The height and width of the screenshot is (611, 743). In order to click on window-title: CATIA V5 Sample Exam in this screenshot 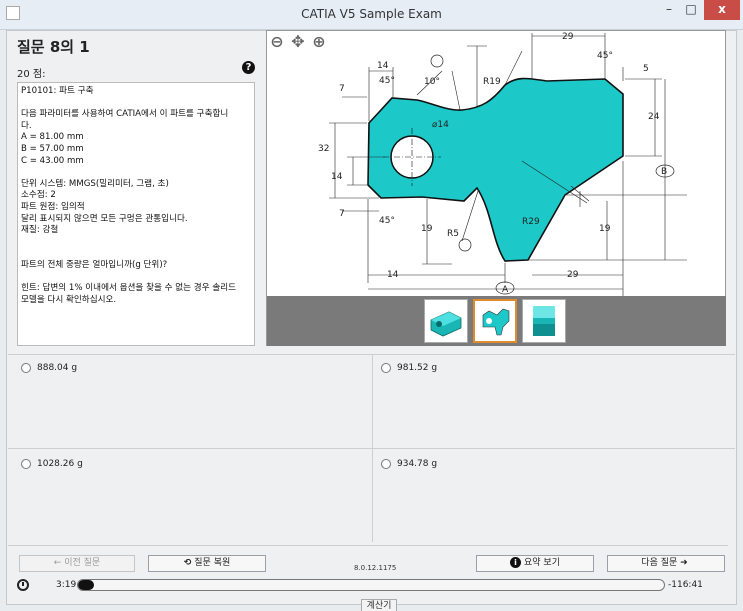, I will do `click(371, 14)`.